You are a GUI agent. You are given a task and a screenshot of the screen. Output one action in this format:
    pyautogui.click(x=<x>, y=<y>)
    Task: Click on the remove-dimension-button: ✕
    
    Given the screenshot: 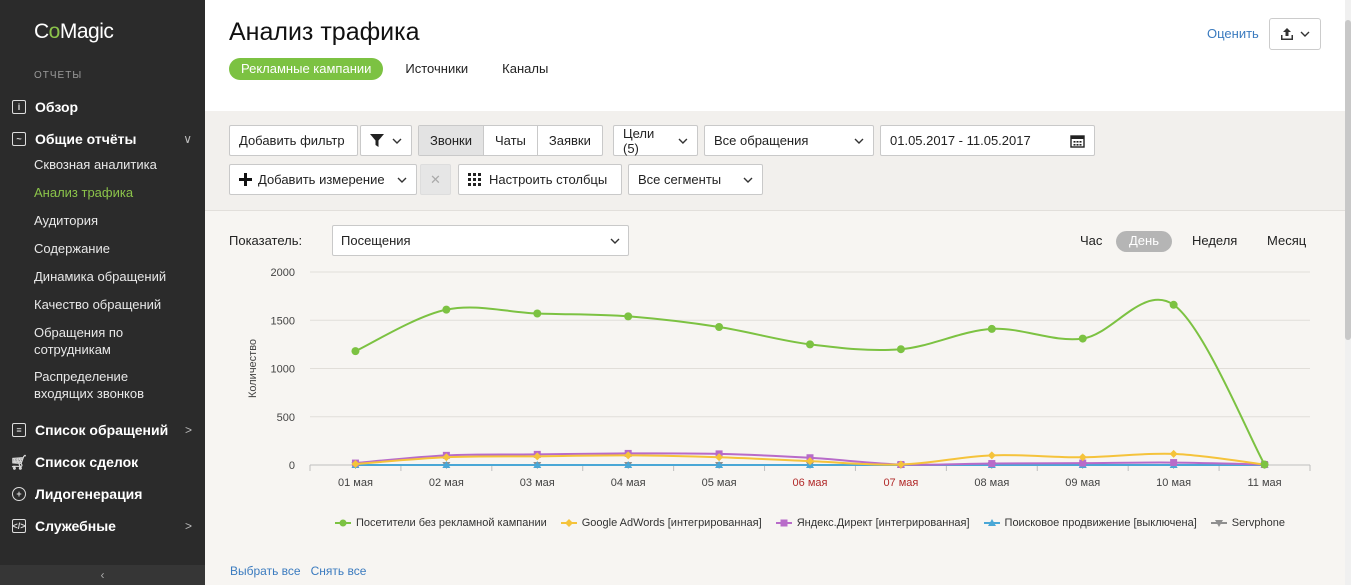 What is the action you would take?
    pyautogui.click(x=435, y=179)
    